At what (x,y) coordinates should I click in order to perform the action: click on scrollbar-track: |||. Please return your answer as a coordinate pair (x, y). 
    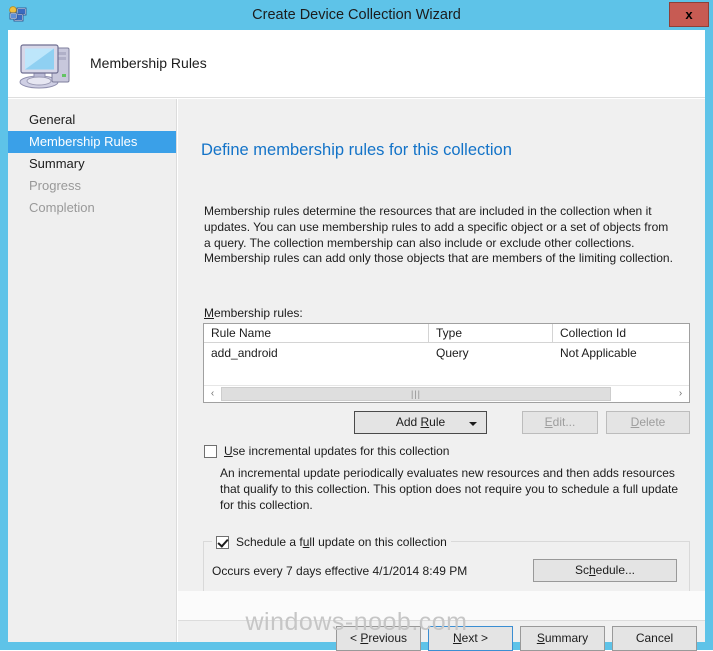
    Looking at the image, I should click on (446, 394).